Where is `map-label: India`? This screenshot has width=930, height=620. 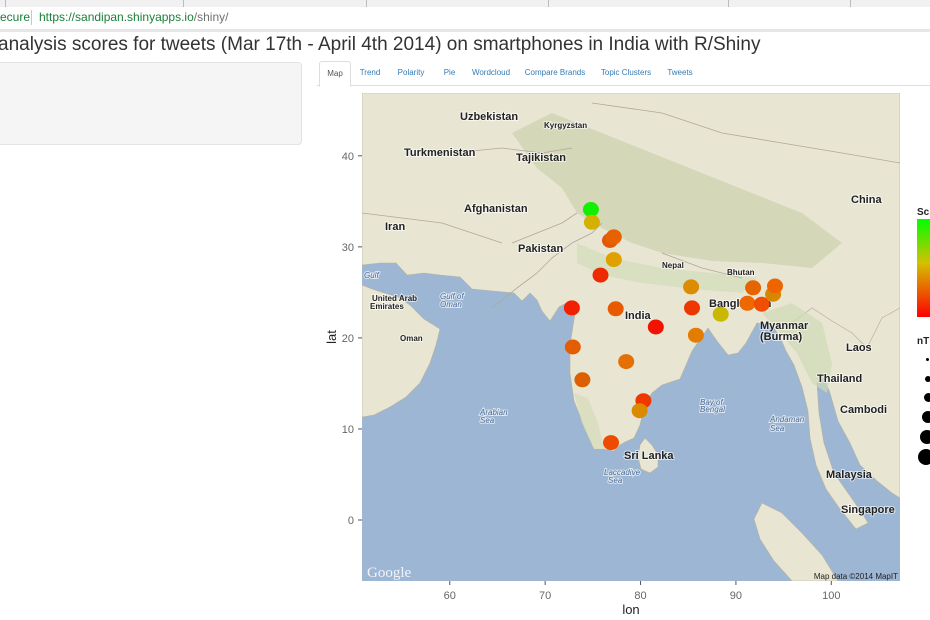
map-label: India is located at coordinates (638, 316).